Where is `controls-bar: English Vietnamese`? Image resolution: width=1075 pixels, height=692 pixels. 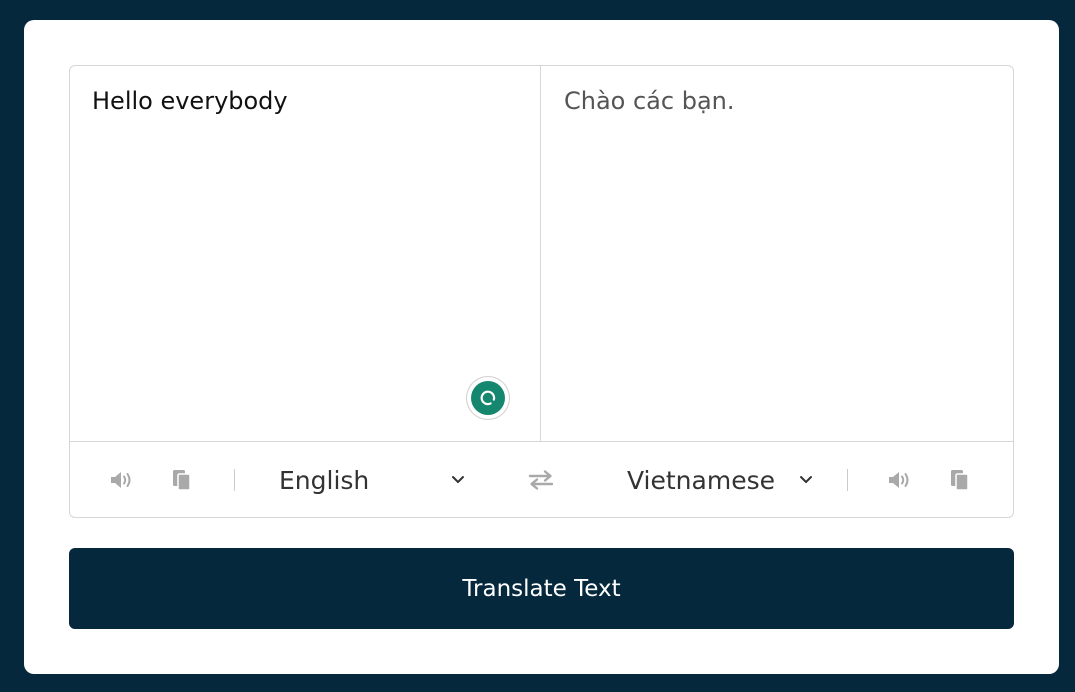
controls-bar: English Vietnamese is located at coordinates (541, 479).